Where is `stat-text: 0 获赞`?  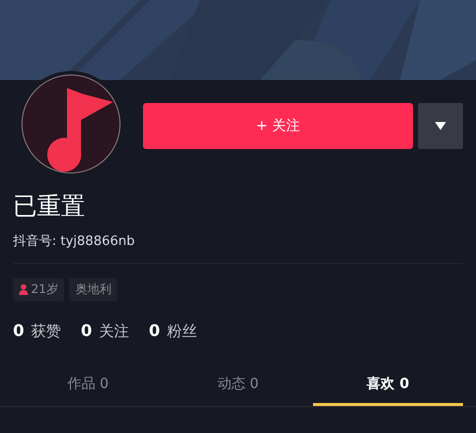
stat-text: 0 获赞 is located at coordinates (37, 331).